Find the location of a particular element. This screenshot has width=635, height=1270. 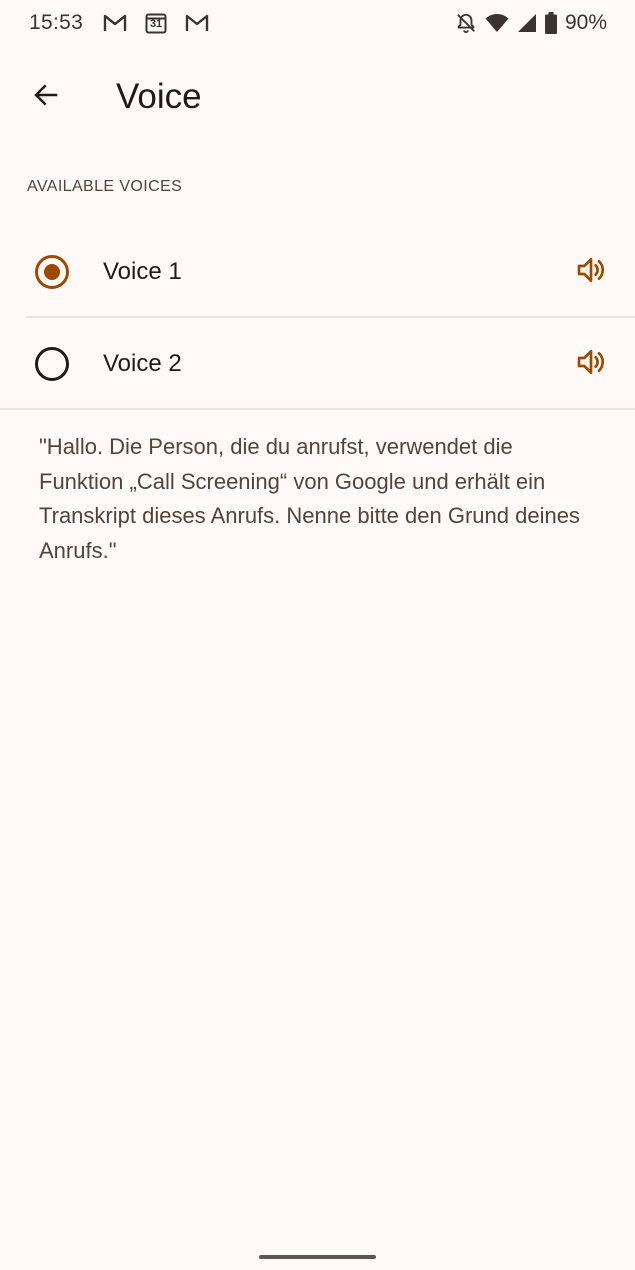

page-title: Voice is located at coordinates (159, 96).